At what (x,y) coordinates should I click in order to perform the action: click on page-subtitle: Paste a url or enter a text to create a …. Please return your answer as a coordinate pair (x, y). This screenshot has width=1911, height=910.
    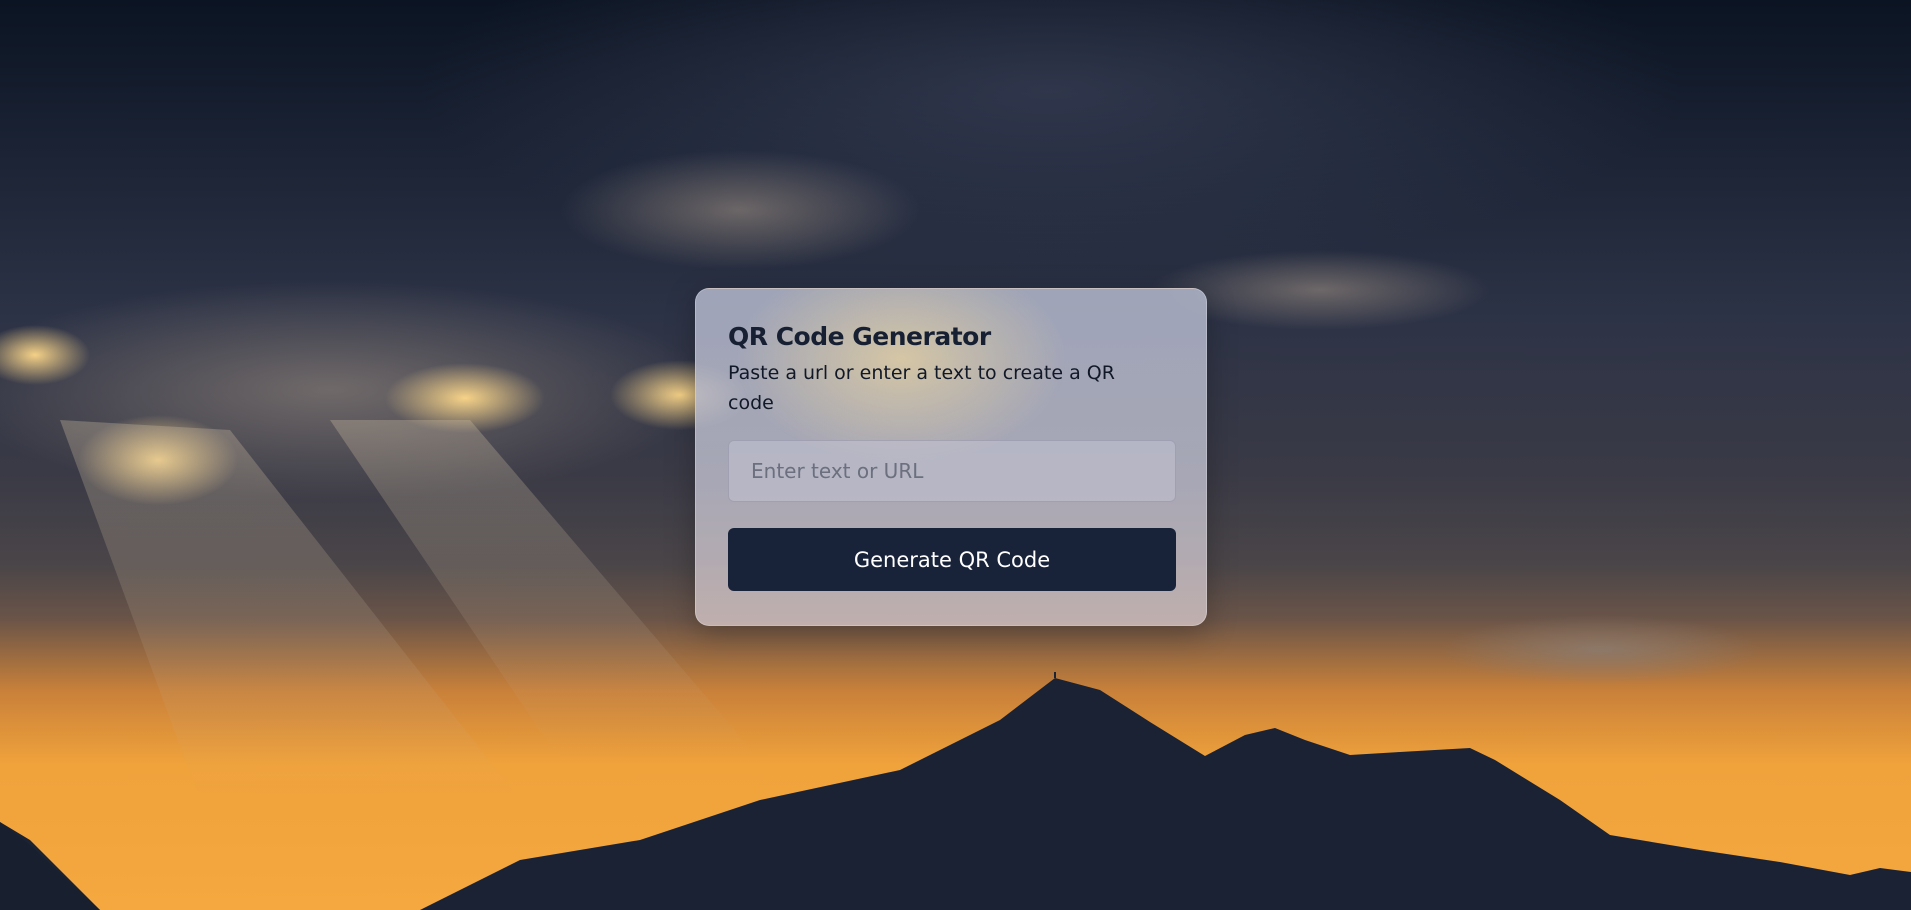
    Looking at the image, I should click on (921, 388).